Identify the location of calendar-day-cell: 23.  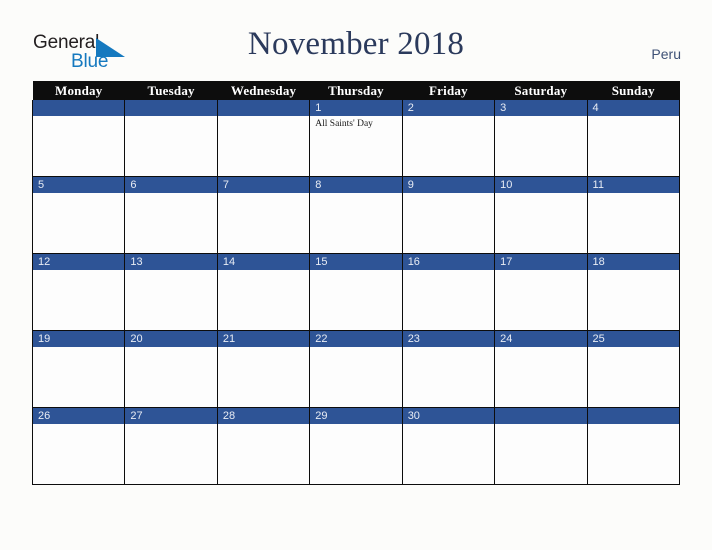
(448, 369).